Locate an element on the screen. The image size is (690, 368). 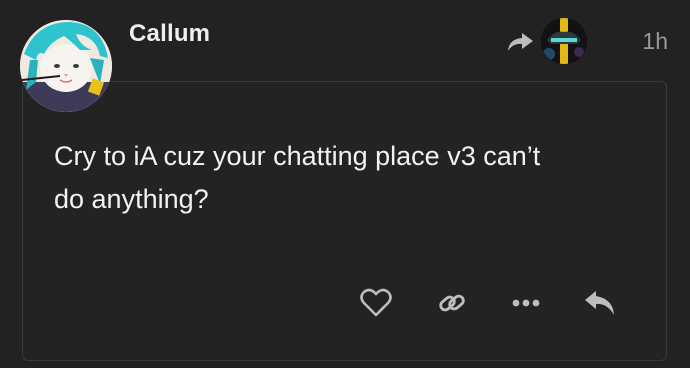
share-arrow-icon is located at coordinates (520, 42).